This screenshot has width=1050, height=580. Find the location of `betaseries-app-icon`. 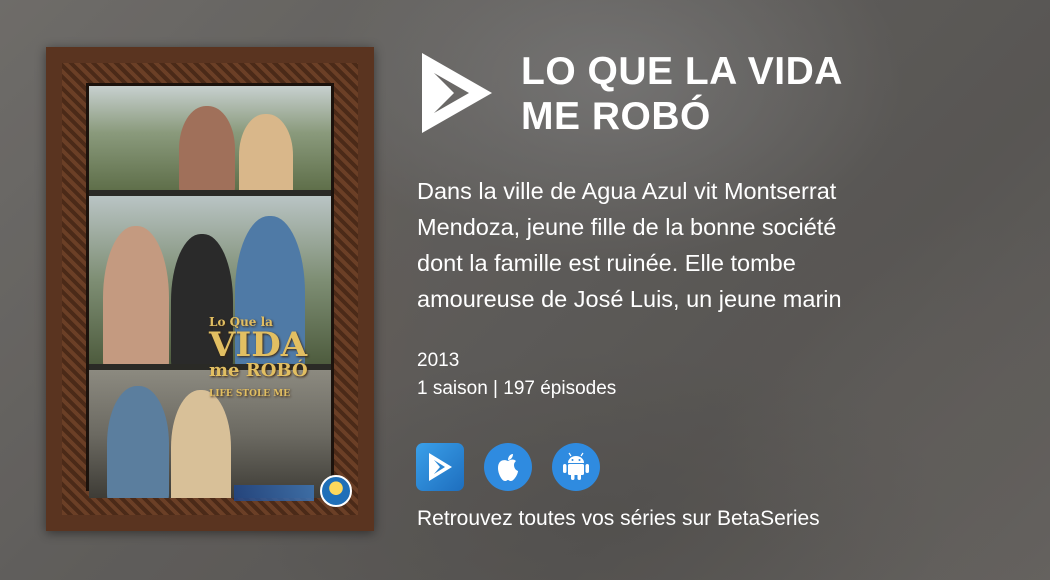

betaseries-app-icon is located at coordinates (440, 467).